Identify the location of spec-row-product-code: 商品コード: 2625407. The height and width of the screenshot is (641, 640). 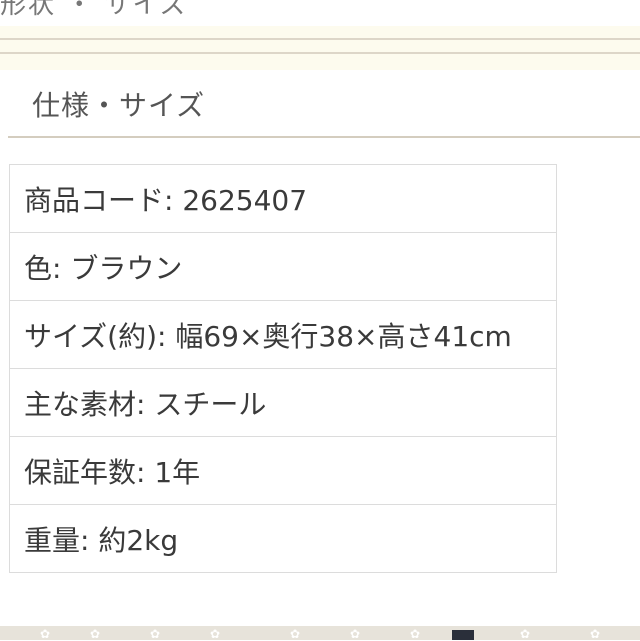
(283, 199).